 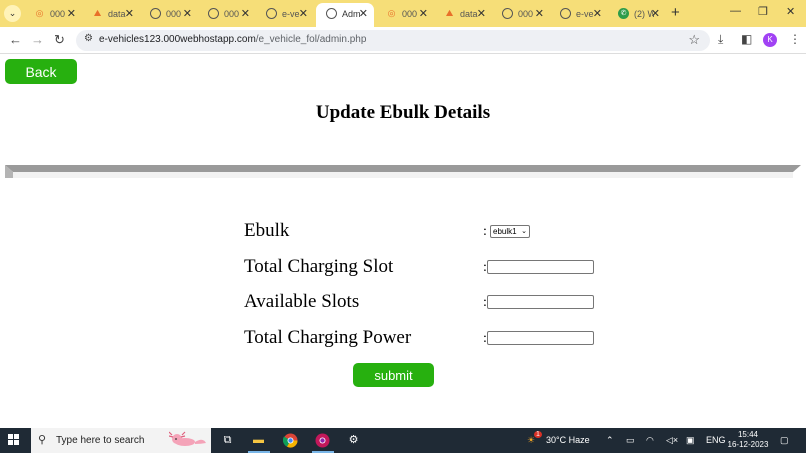 What do you see at coordinates (12, 13) in the screenshot?
I see `tab-search-chevron-icon: ⌄` at bounding box center [12, 13].